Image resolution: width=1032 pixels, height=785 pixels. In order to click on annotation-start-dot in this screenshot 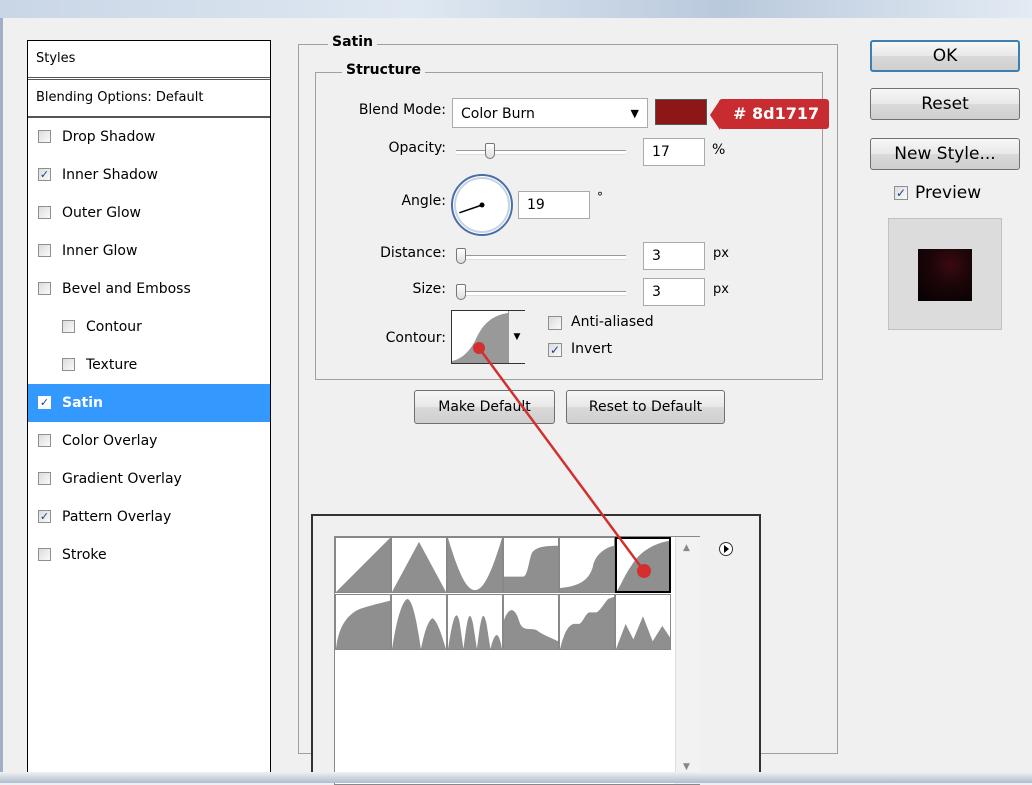, I will do `click(479, 348)`.